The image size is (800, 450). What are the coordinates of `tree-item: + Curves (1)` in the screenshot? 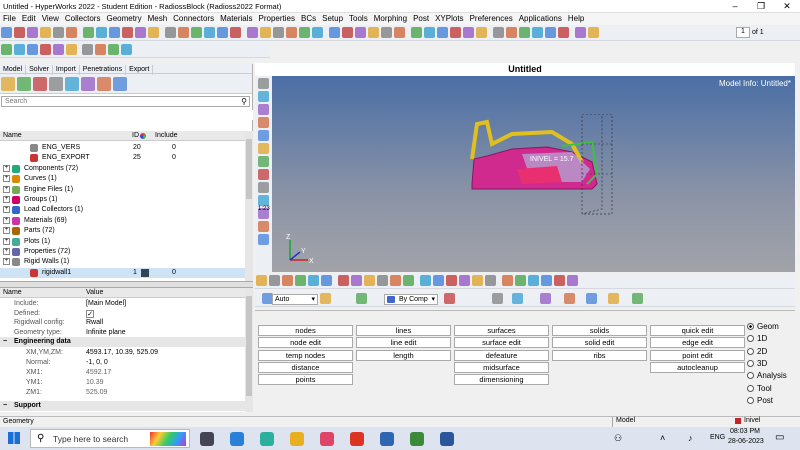 It's located at (122, 179).